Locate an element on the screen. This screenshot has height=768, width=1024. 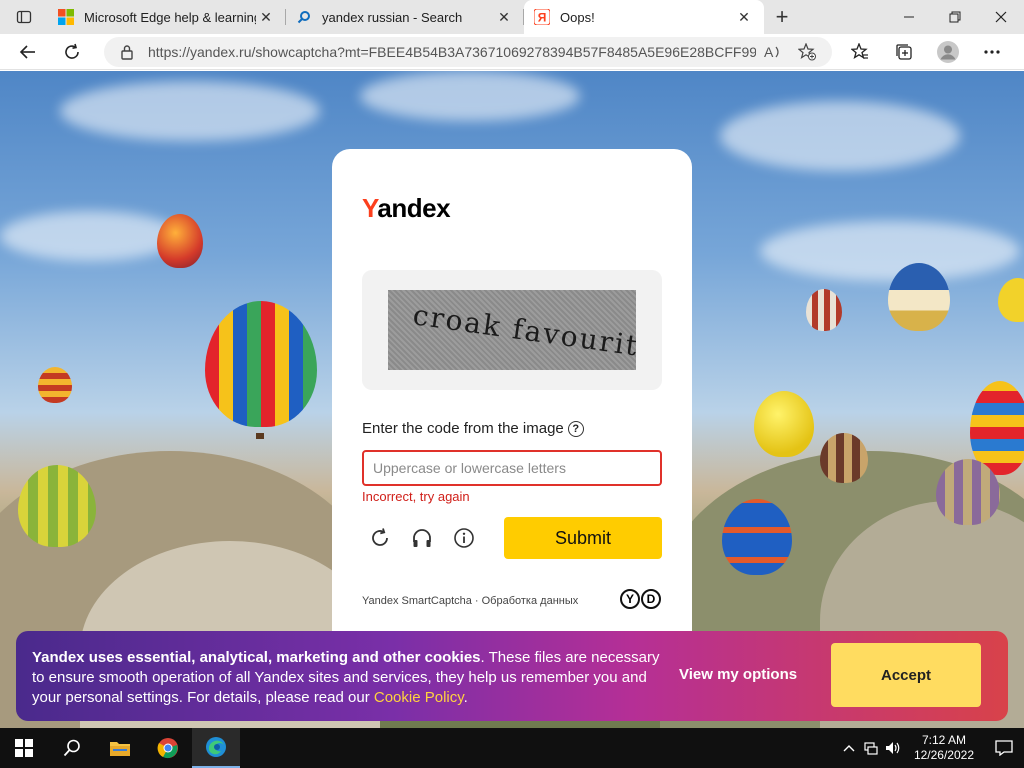
profile-button is located at coordinates (948, 52).